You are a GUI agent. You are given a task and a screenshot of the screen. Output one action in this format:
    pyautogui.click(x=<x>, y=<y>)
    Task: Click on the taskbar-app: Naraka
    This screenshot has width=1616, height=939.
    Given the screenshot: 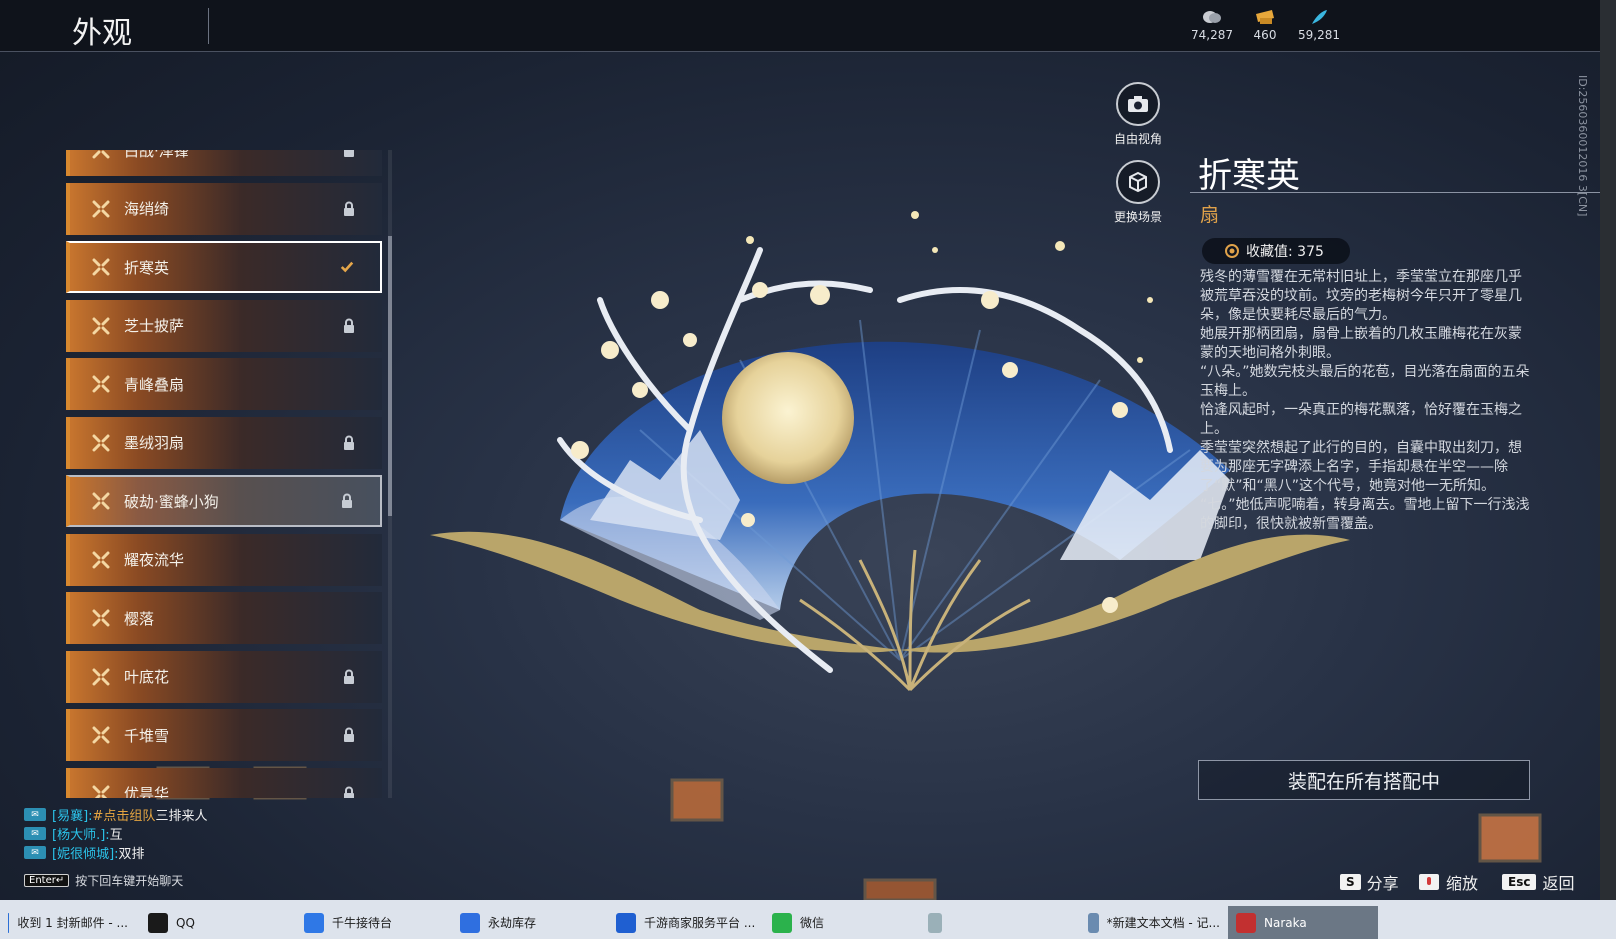 What is the action you would take?
    pyautogui.click(x=1303, y=922)
    